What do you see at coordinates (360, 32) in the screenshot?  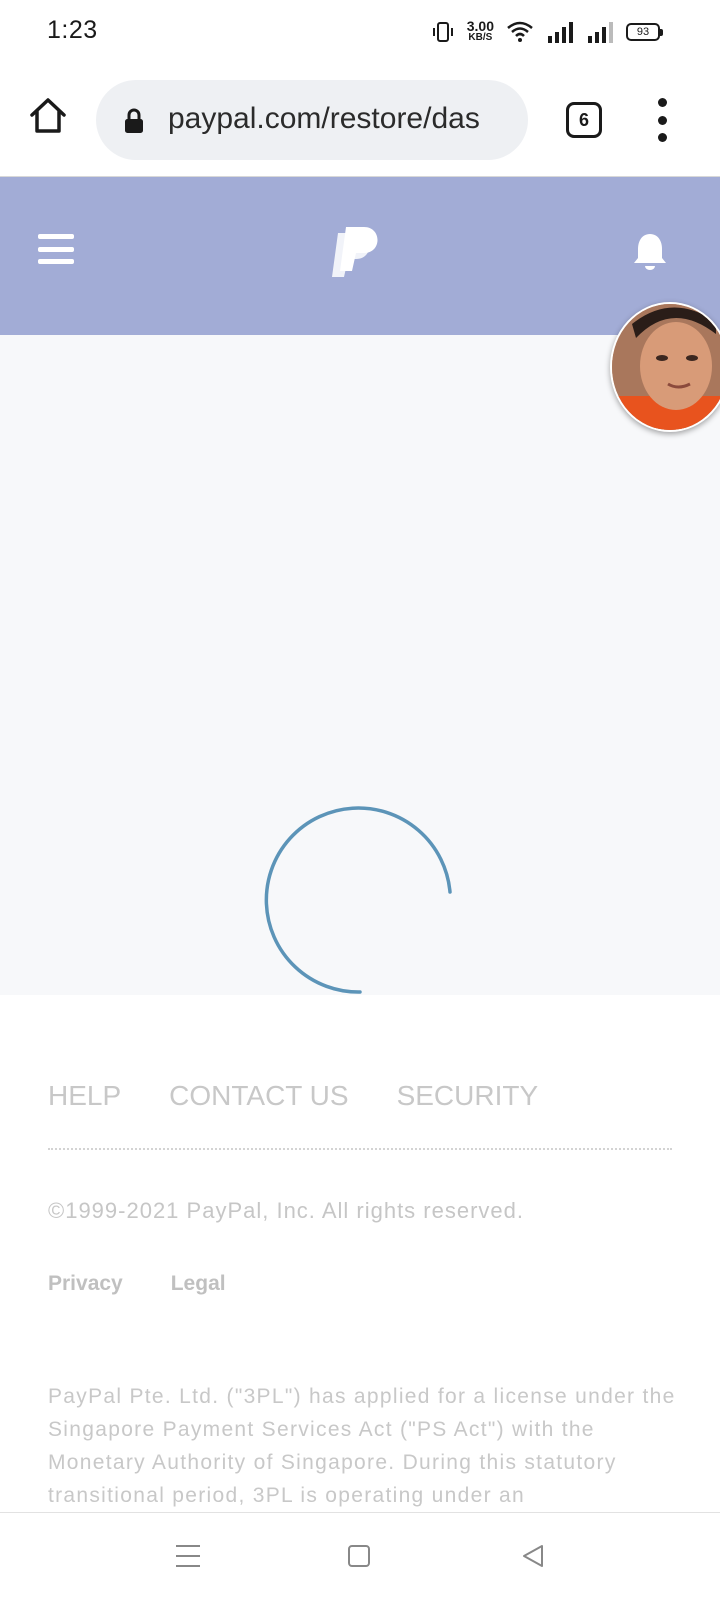 I see `status-bar: 1:23 3.00 KB/S 93` at bounding box center [360, 32].